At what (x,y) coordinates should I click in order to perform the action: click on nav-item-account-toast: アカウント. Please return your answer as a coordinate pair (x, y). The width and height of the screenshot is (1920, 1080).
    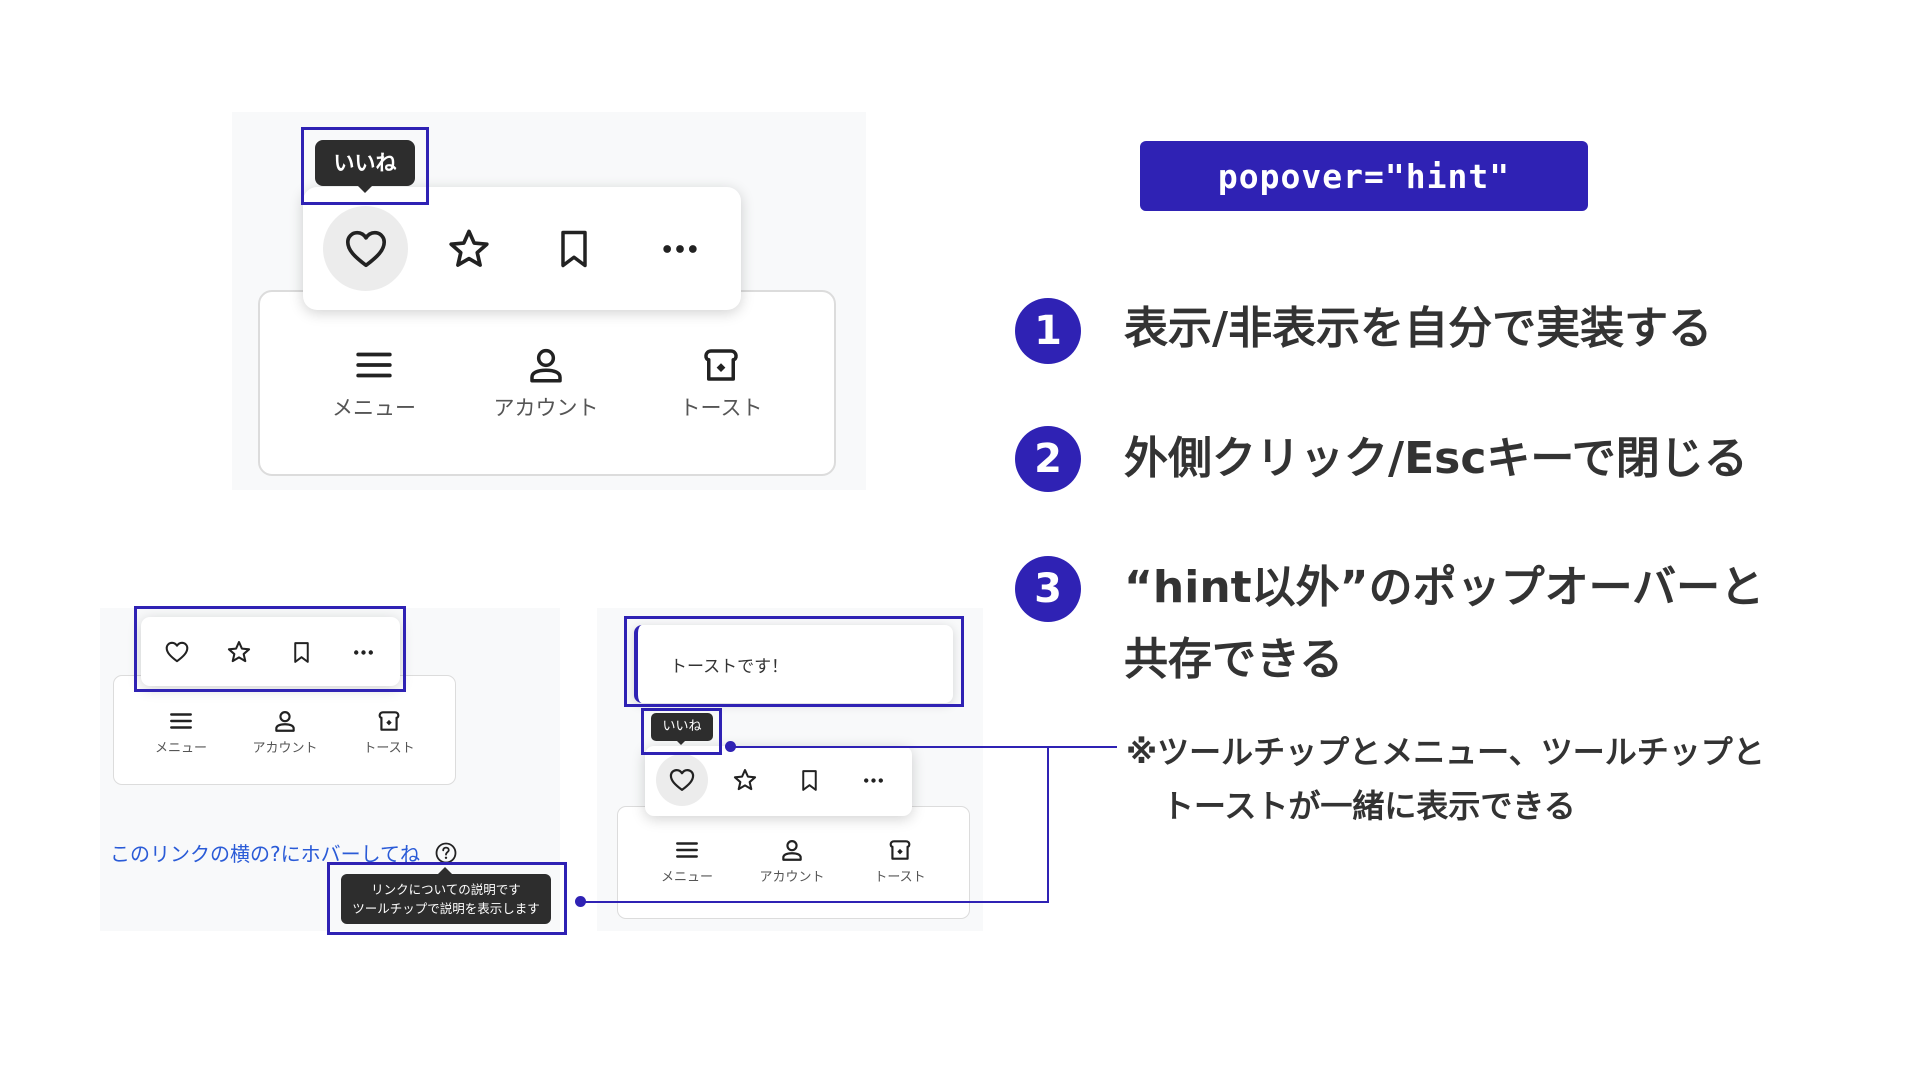
    Looking at the image, I should click on (792, 861).